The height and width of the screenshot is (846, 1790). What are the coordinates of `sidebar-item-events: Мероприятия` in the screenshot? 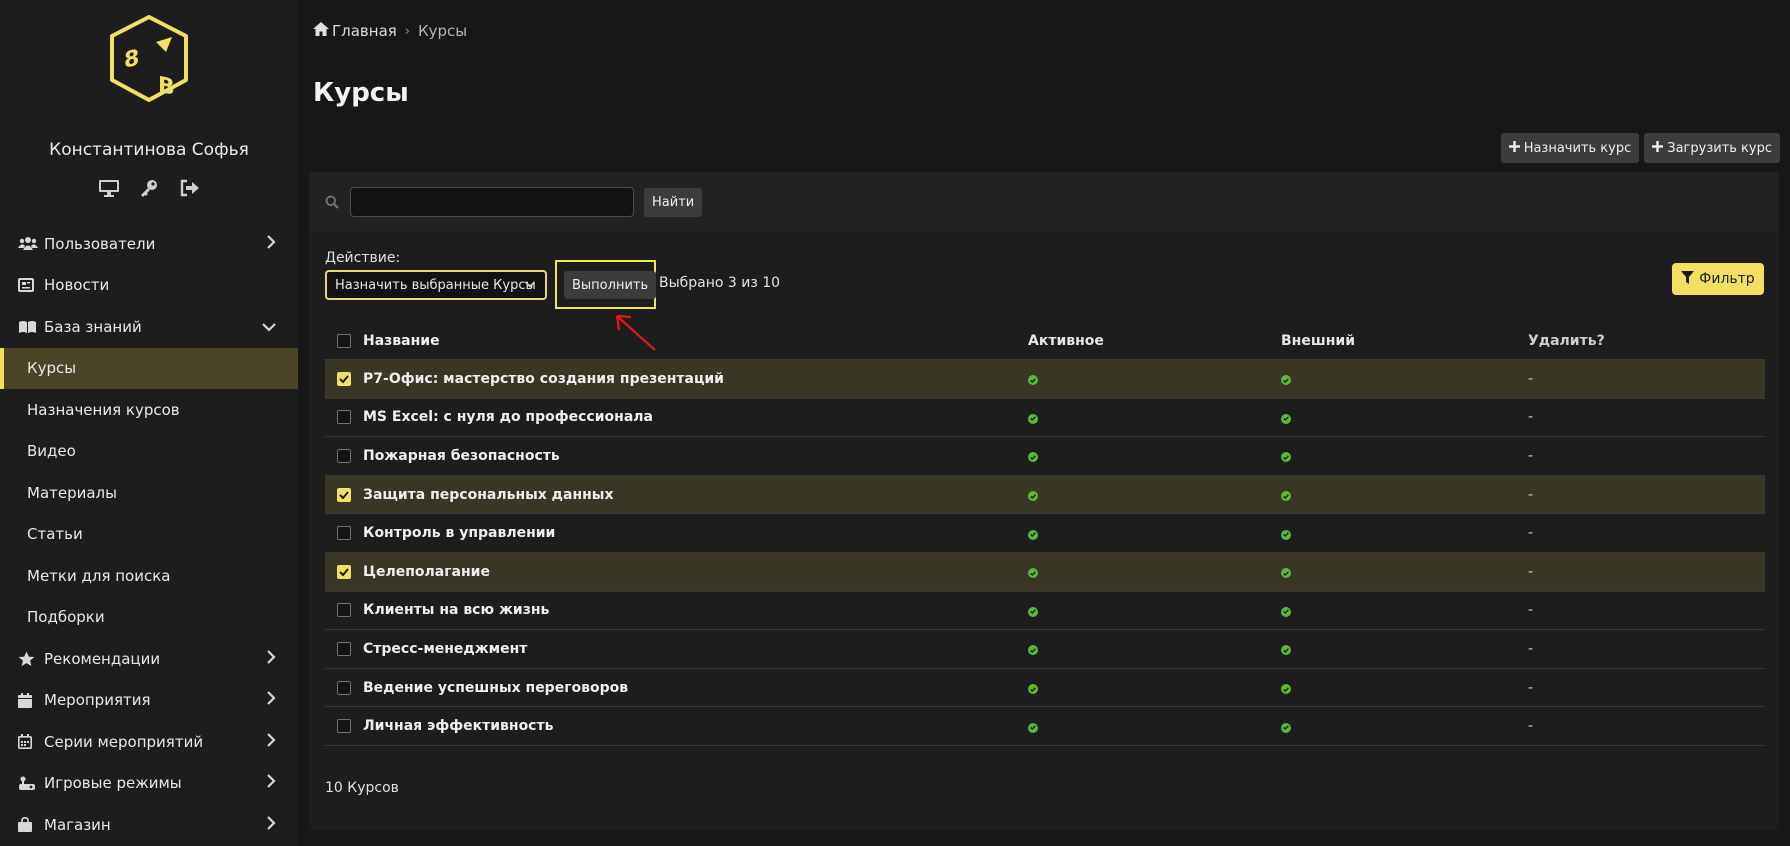 It's located at (149, 701).